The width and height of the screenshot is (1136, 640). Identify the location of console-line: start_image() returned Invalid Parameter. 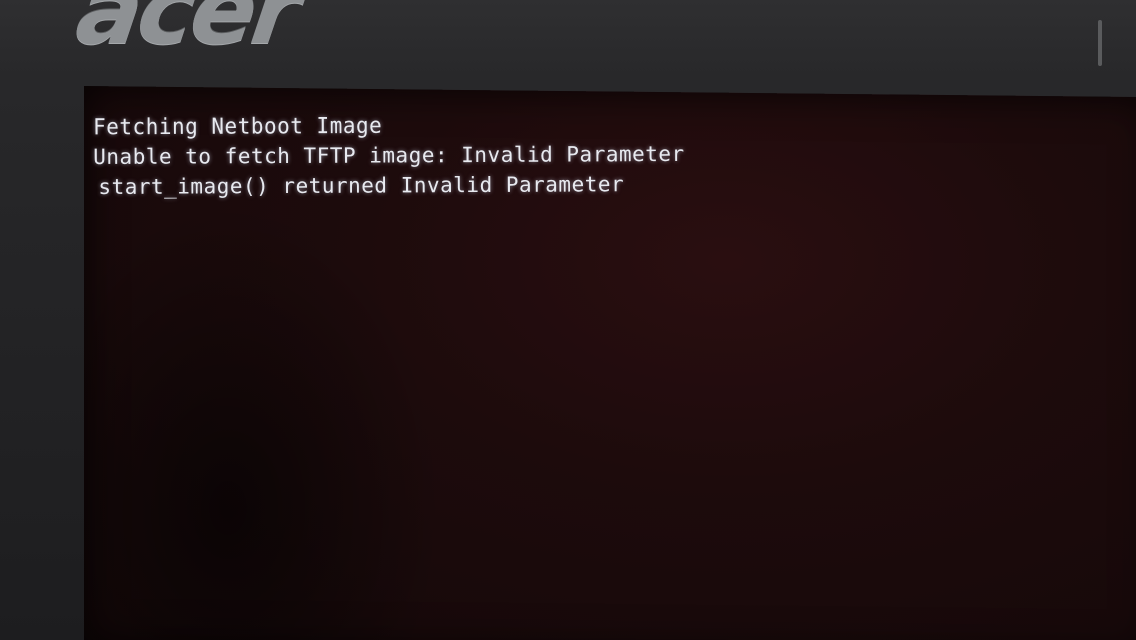
(361, 185).